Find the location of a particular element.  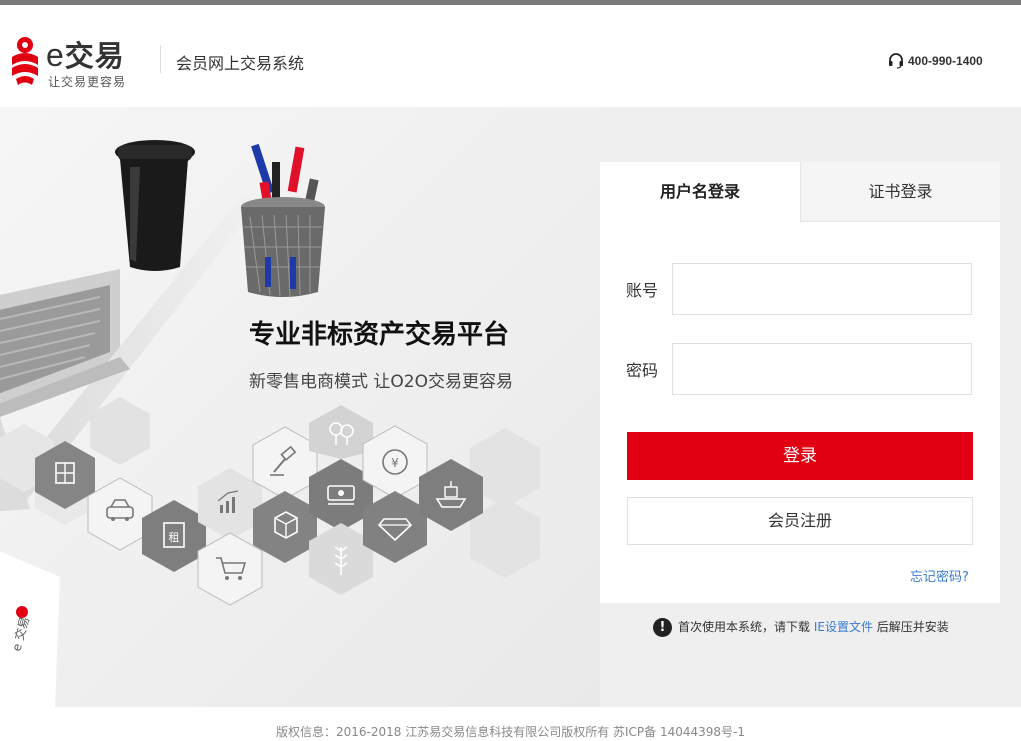

register-button: 会员注册 is located at coordinates (800, 521).